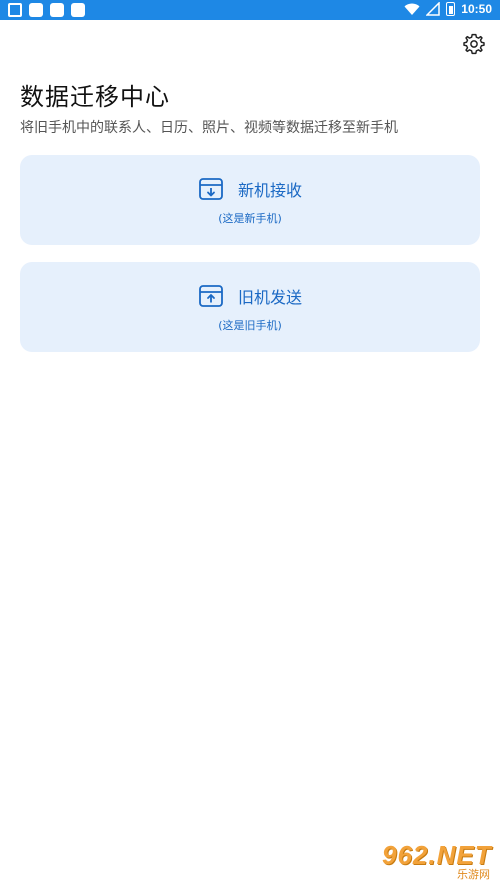  I want to click on gear-icon, so click(474, 44).